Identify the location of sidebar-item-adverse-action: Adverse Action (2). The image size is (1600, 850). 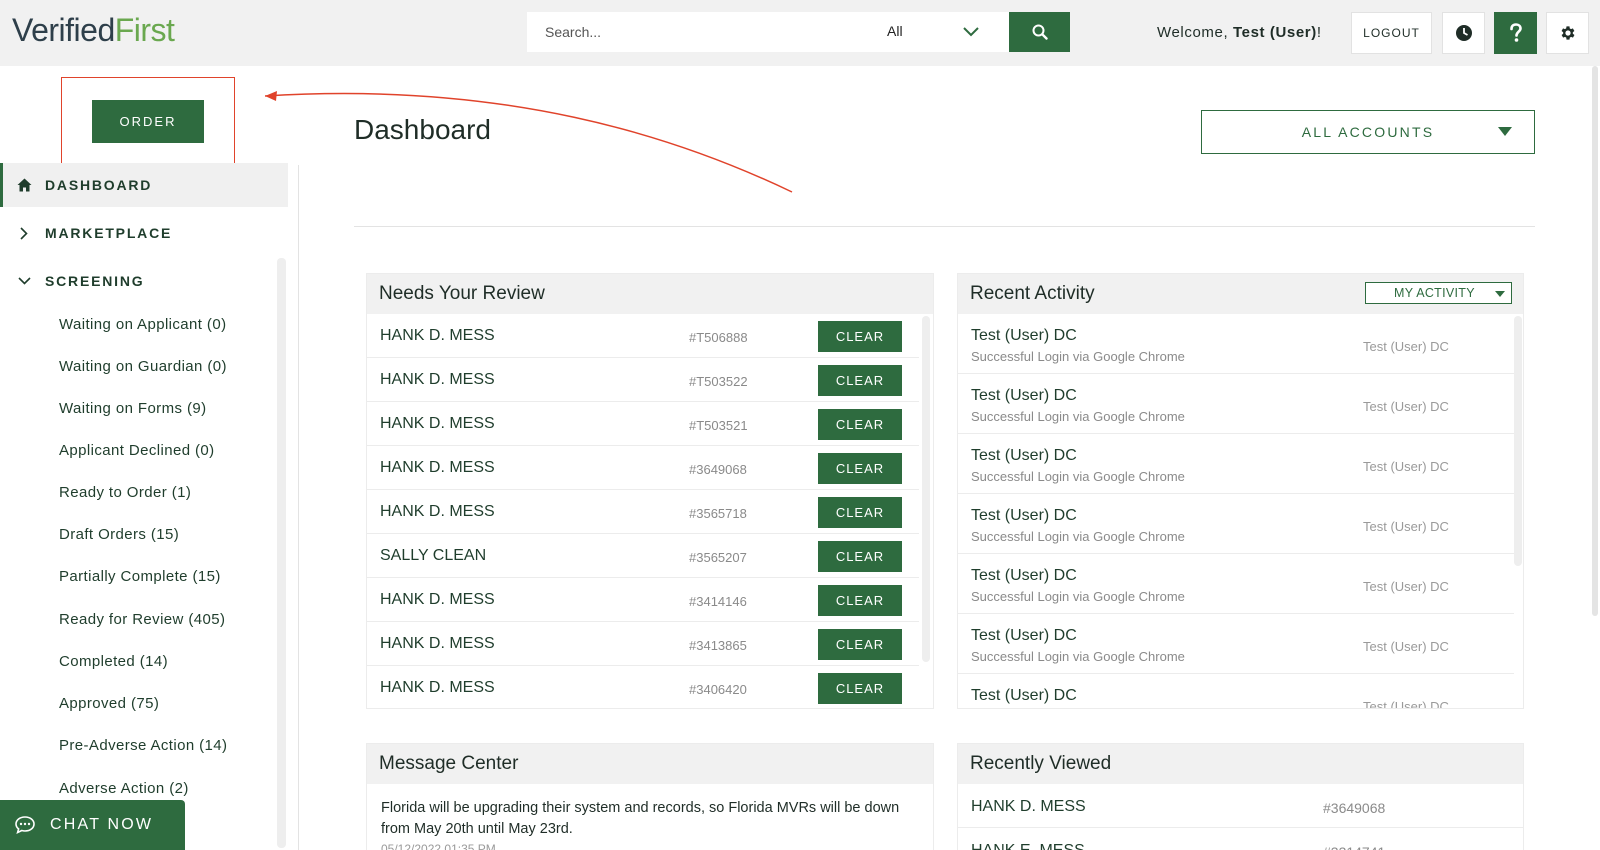
(124, 788).